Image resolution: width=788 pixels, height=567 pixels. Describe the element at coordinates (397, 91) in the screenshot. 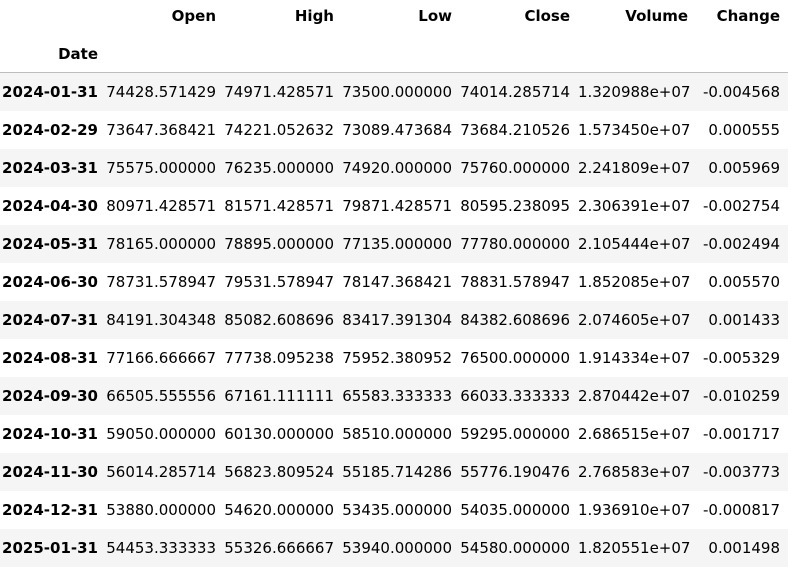

I see `table-cell-low: 73500.000000` at that location.